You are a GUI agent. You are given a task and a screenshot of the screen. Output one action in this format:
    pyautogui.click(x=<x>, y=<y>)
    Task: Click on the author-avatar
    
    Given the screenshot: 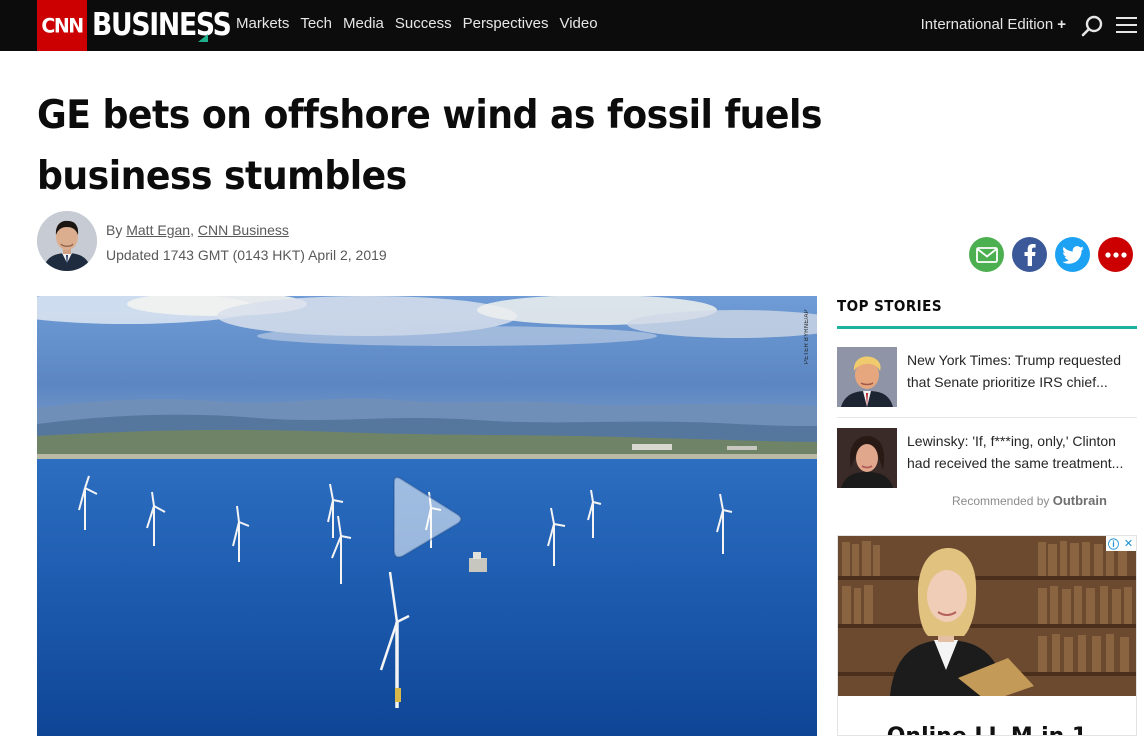 What is the action you would take?
    pyautogui.click(x=67, y=241)
    